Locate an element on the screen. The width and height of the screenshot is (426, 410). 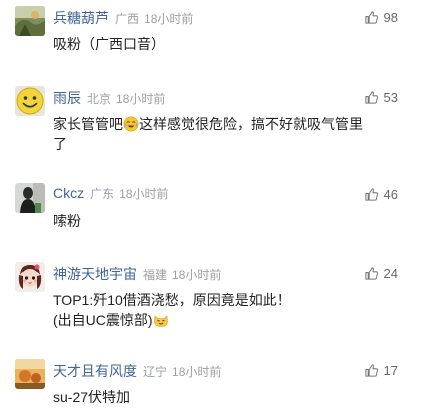
dark-figure-photo-avatar is located at coordinates (30, 198).